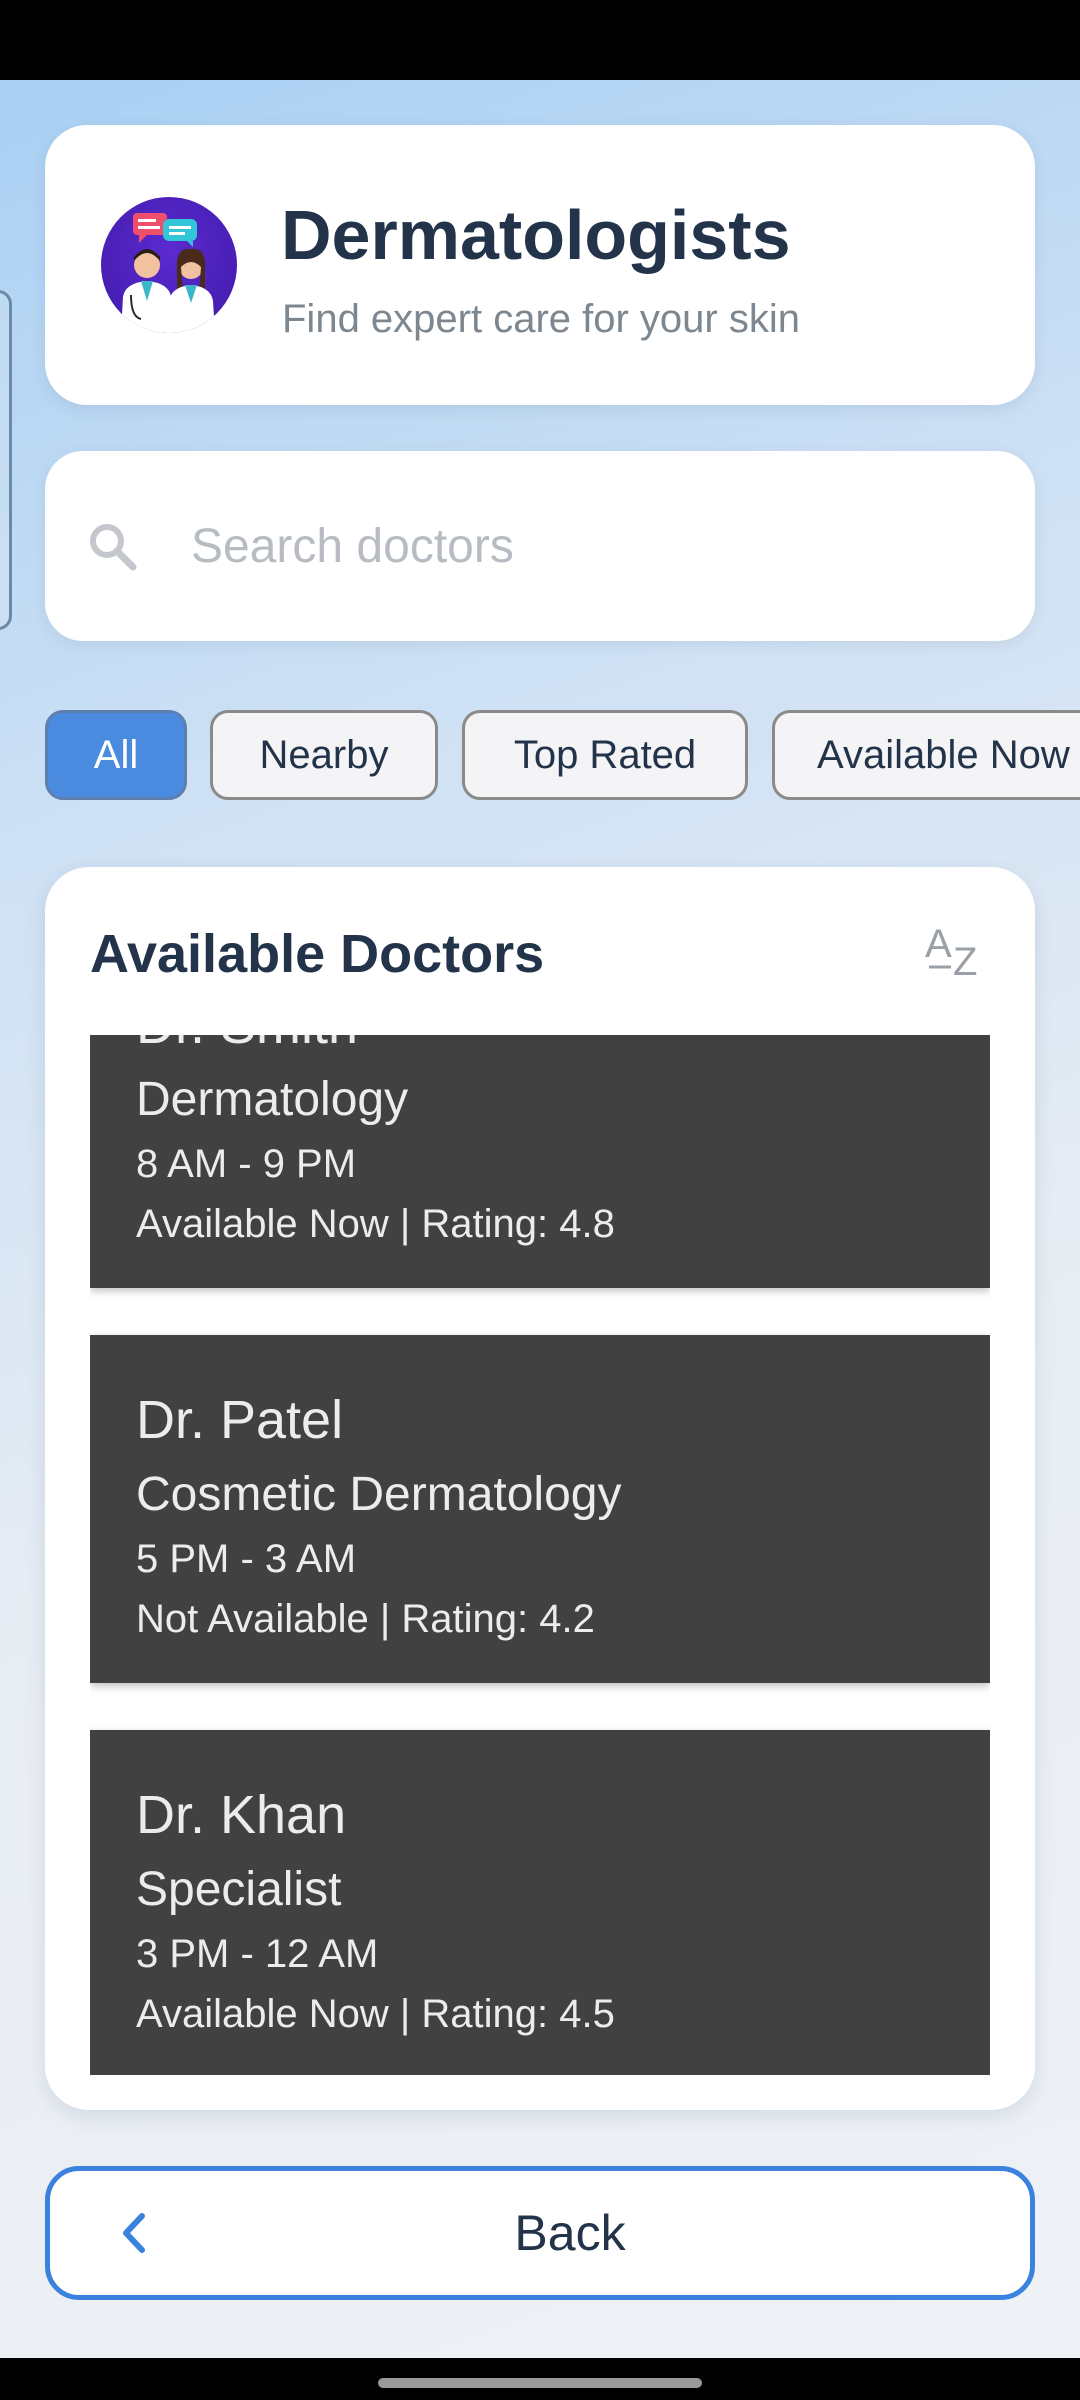 This screenshot has height=2400, width=1080. What do you see at coordinates (375, 2014) in the screenshot?
I see `doctor-status: Available Now | Rating: 4.5` at bounding box center [375, 2014].